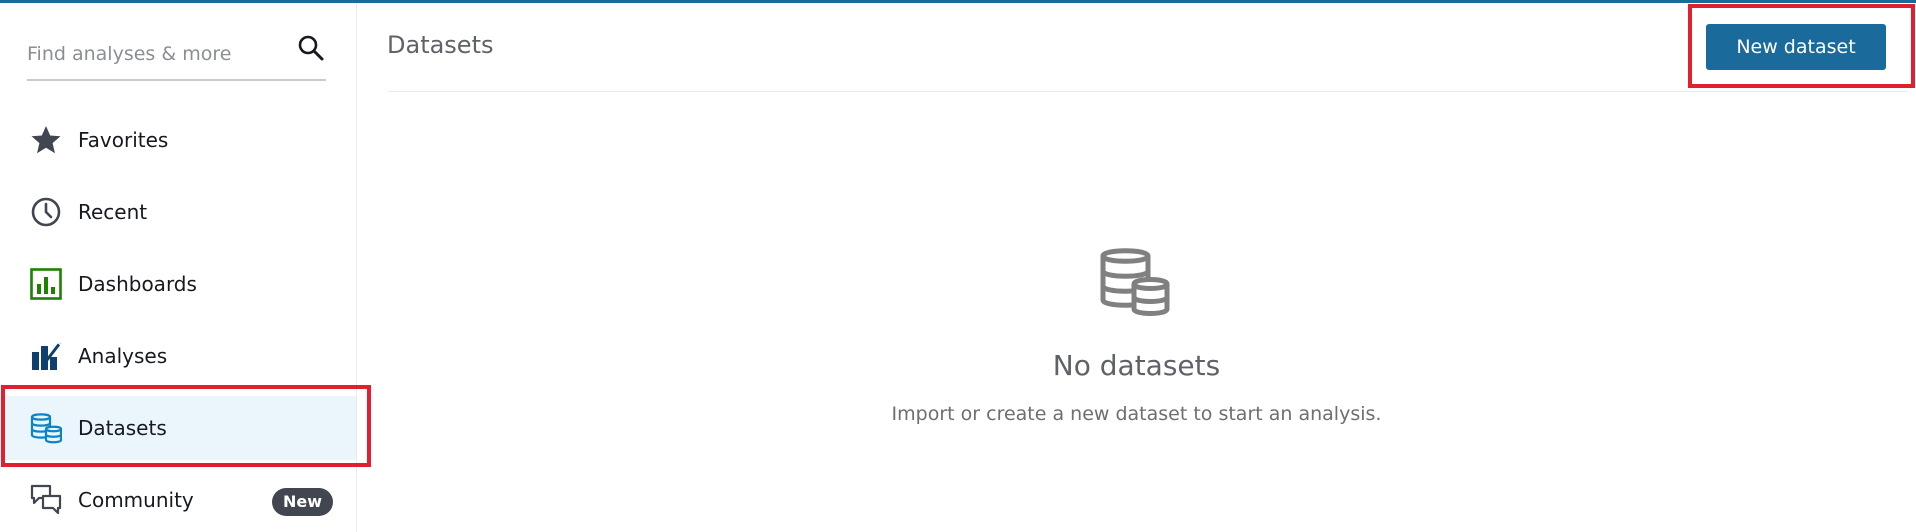 The width and height of the screenshot is (1916, 532). What do you see at coordinates (46, 284) in the screenshot?
I see `dashboard-icon` at bounding box center [46, 284].